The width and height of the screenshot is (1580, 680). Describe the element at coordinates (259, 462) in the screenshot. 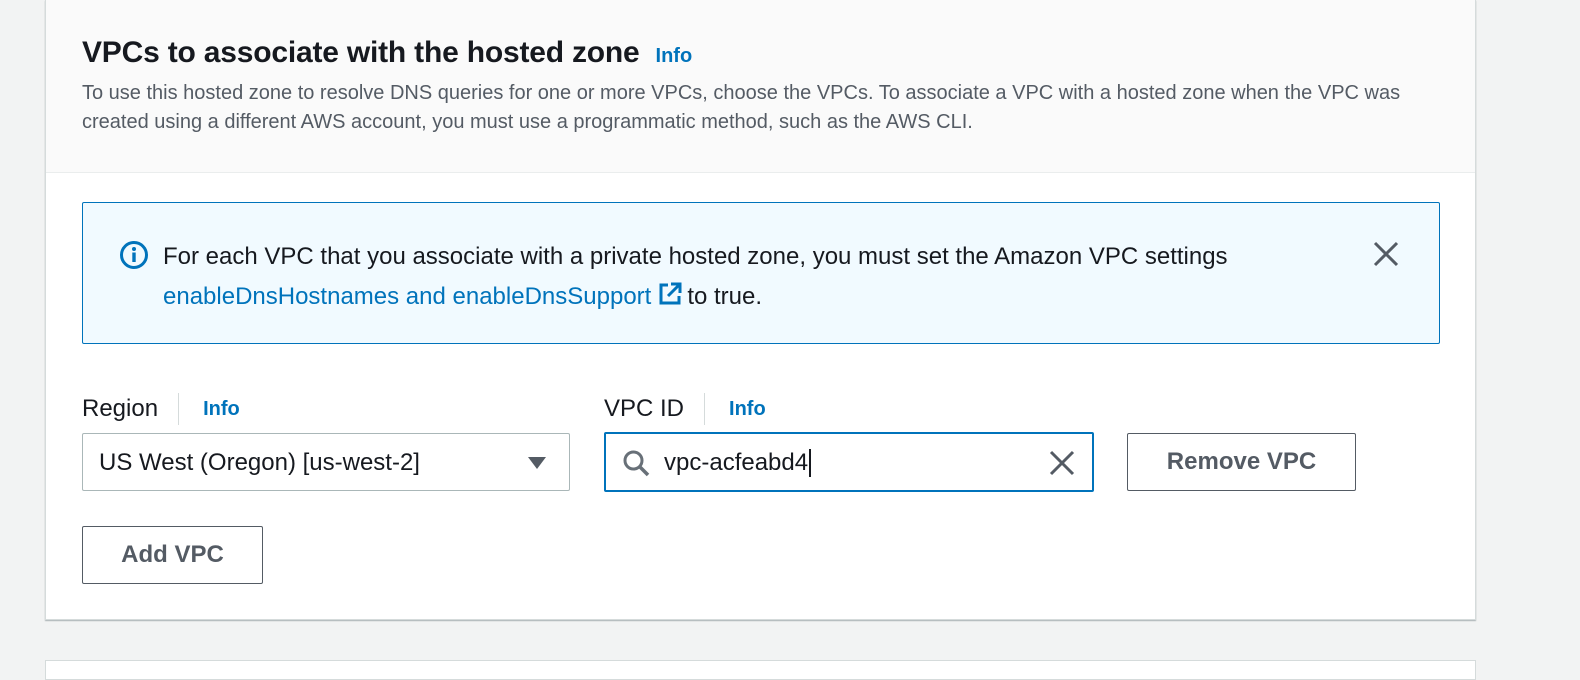

I see `region-selected-value: US West (Oregon) [us-west-2]` at that location.